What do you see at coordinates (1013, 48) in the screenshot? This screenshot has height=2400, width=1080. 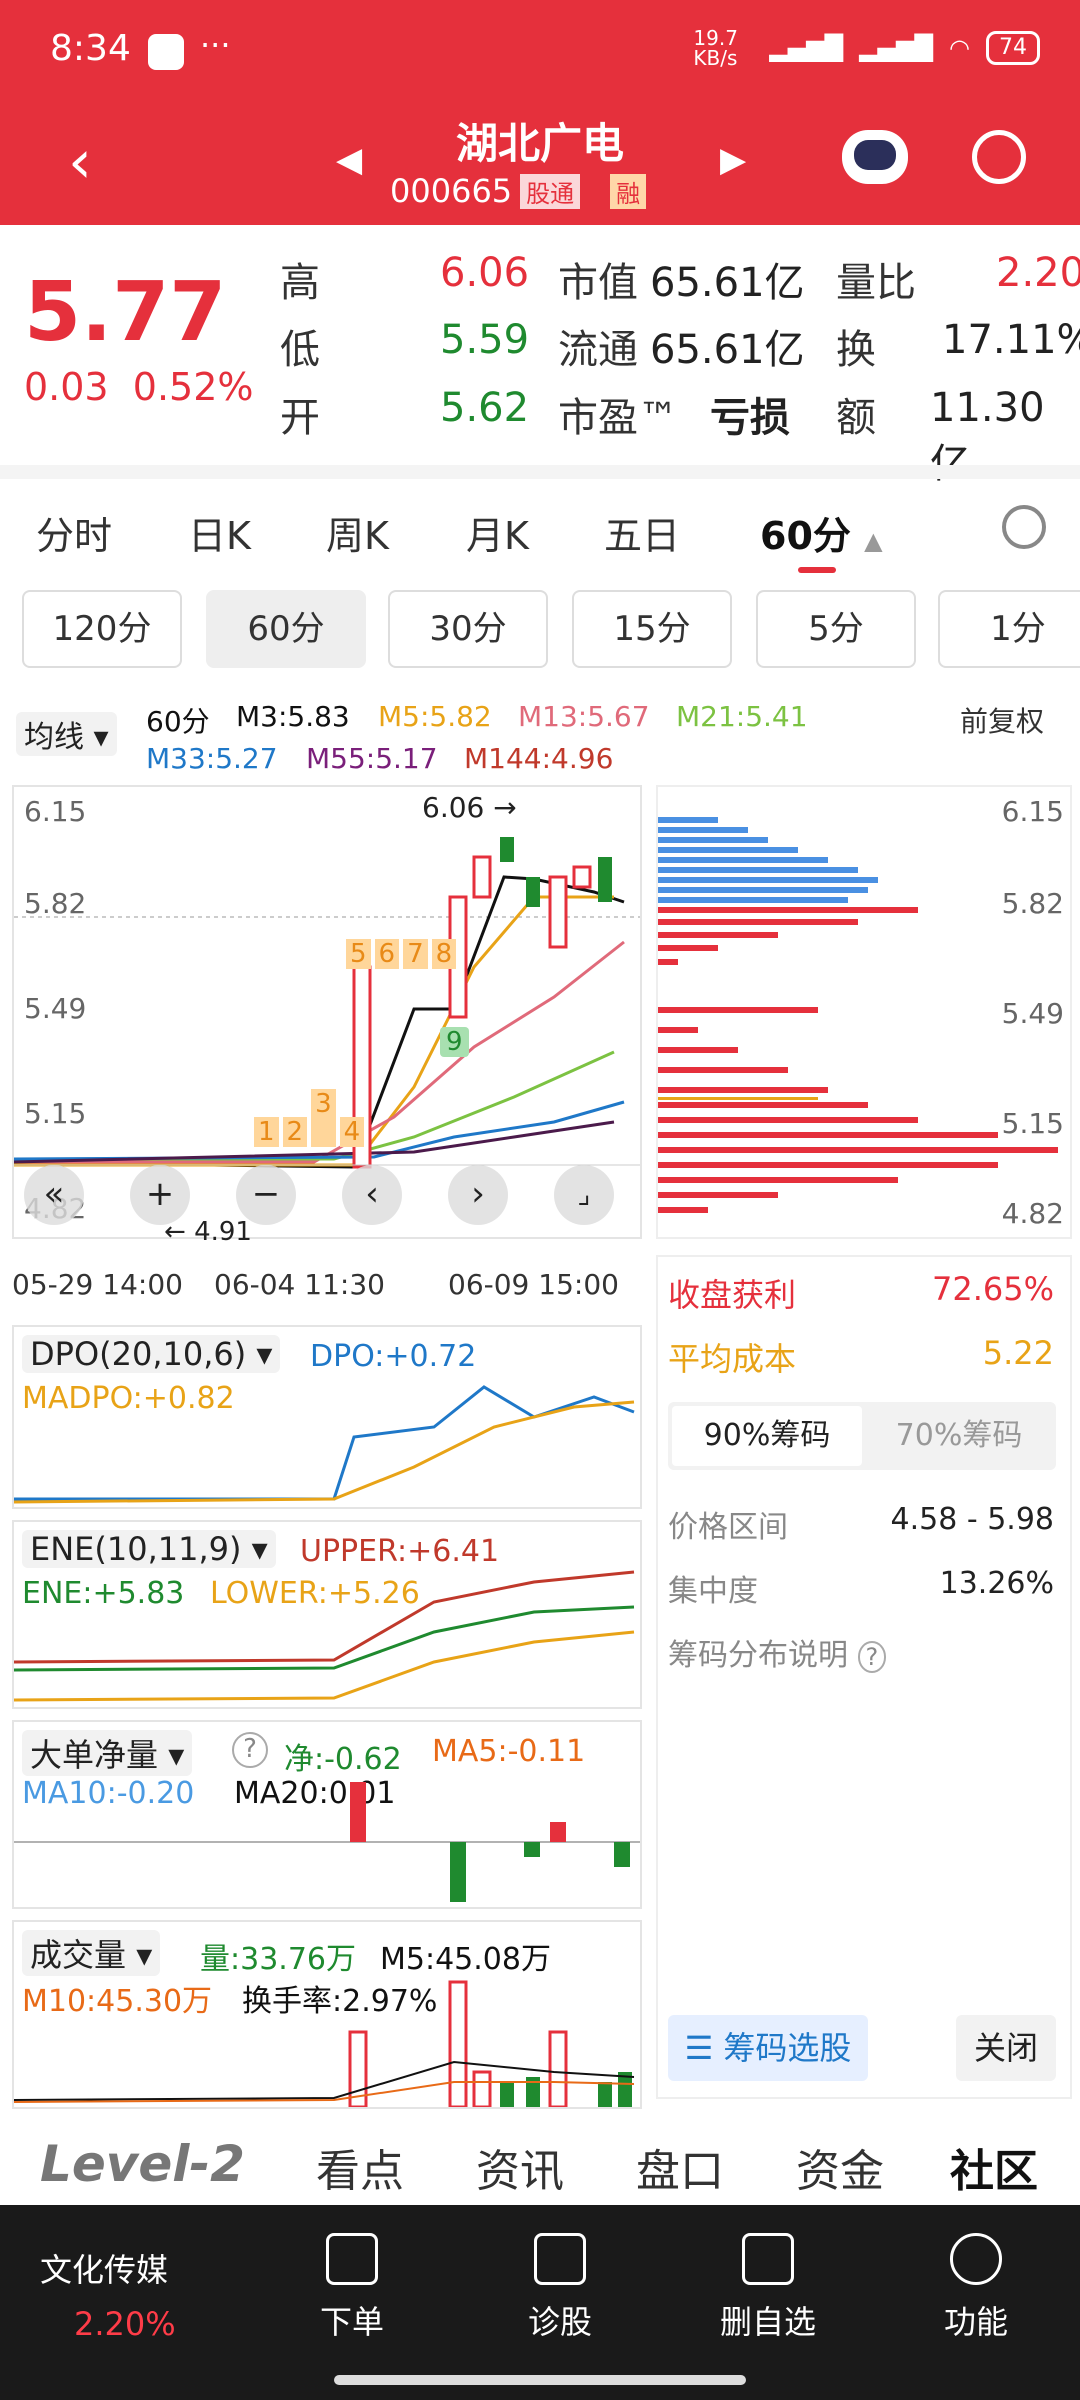 I see `battery-icon: 74` at bounding box center [1013, 48].